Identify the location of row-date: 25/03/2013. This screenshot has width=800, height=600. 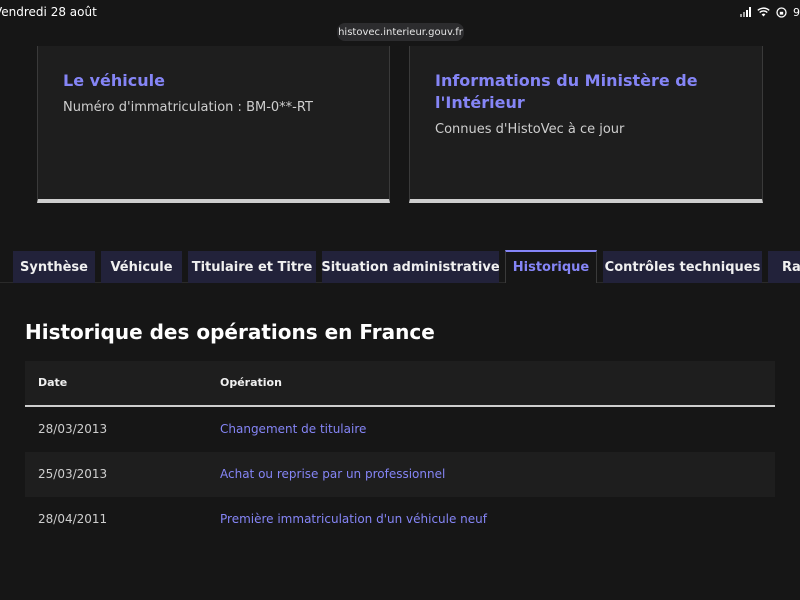
(73, 474).